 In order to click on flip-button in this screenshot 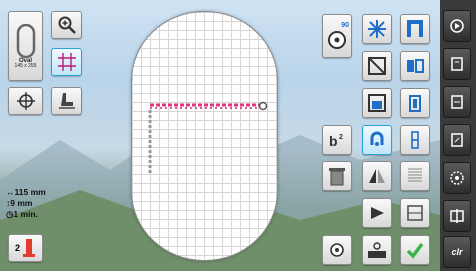, I will do `click(377, 176)`.